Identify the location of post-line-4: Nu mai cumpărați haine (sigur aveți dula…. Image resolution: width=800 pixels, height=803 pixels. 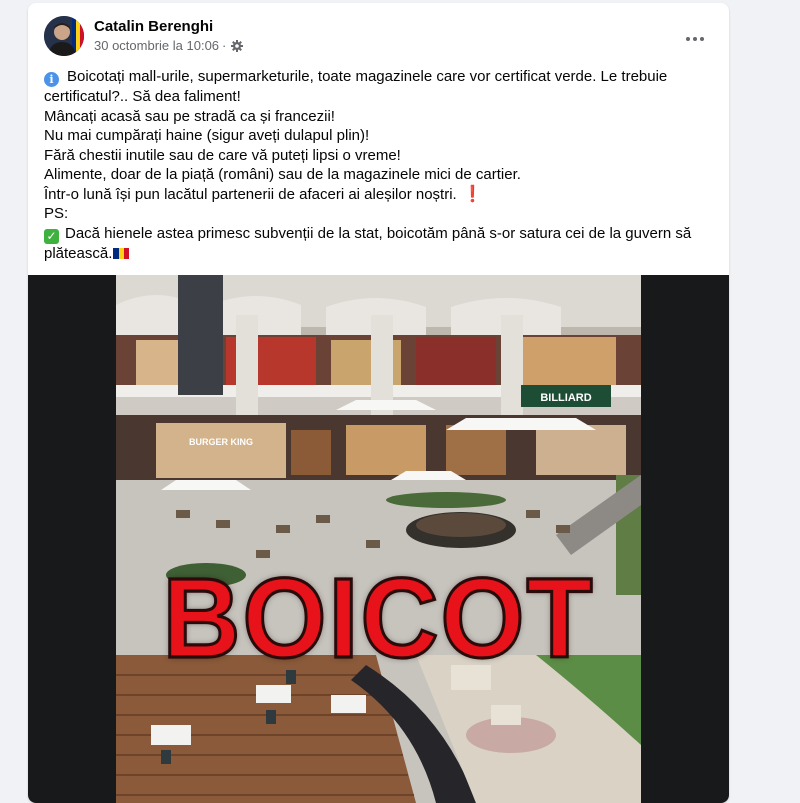
(207, 135).